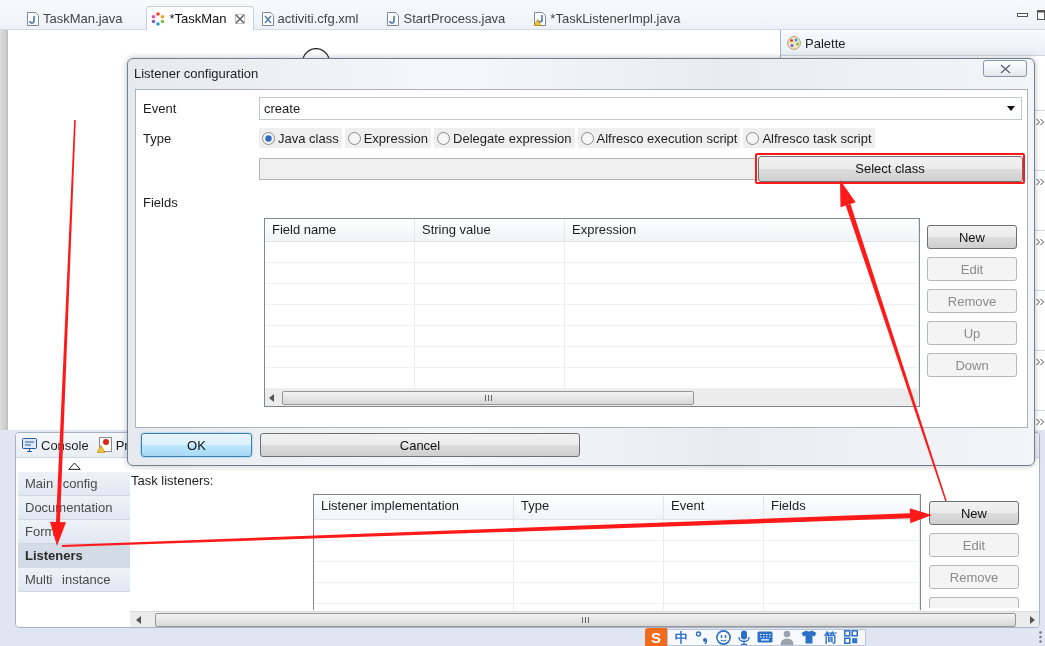 Image resolution: width=1045 pixels, height=646 pixels. What do you see at coordinates (890, 168) in the screenshot?
I see `select-class-button: Select class` at bounding box center [890, 168].